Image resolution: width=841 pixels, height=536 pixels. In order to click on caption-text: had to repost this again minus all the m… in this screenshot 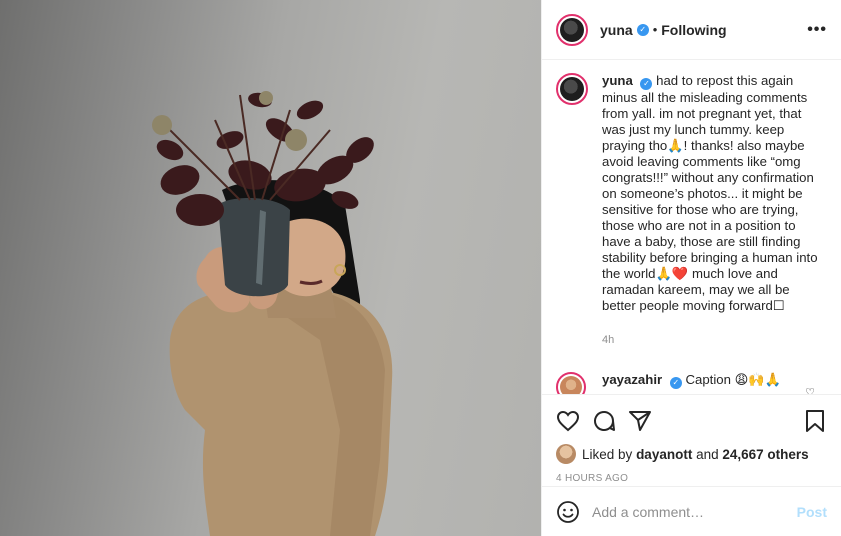, I will do `click(710, 193)`.